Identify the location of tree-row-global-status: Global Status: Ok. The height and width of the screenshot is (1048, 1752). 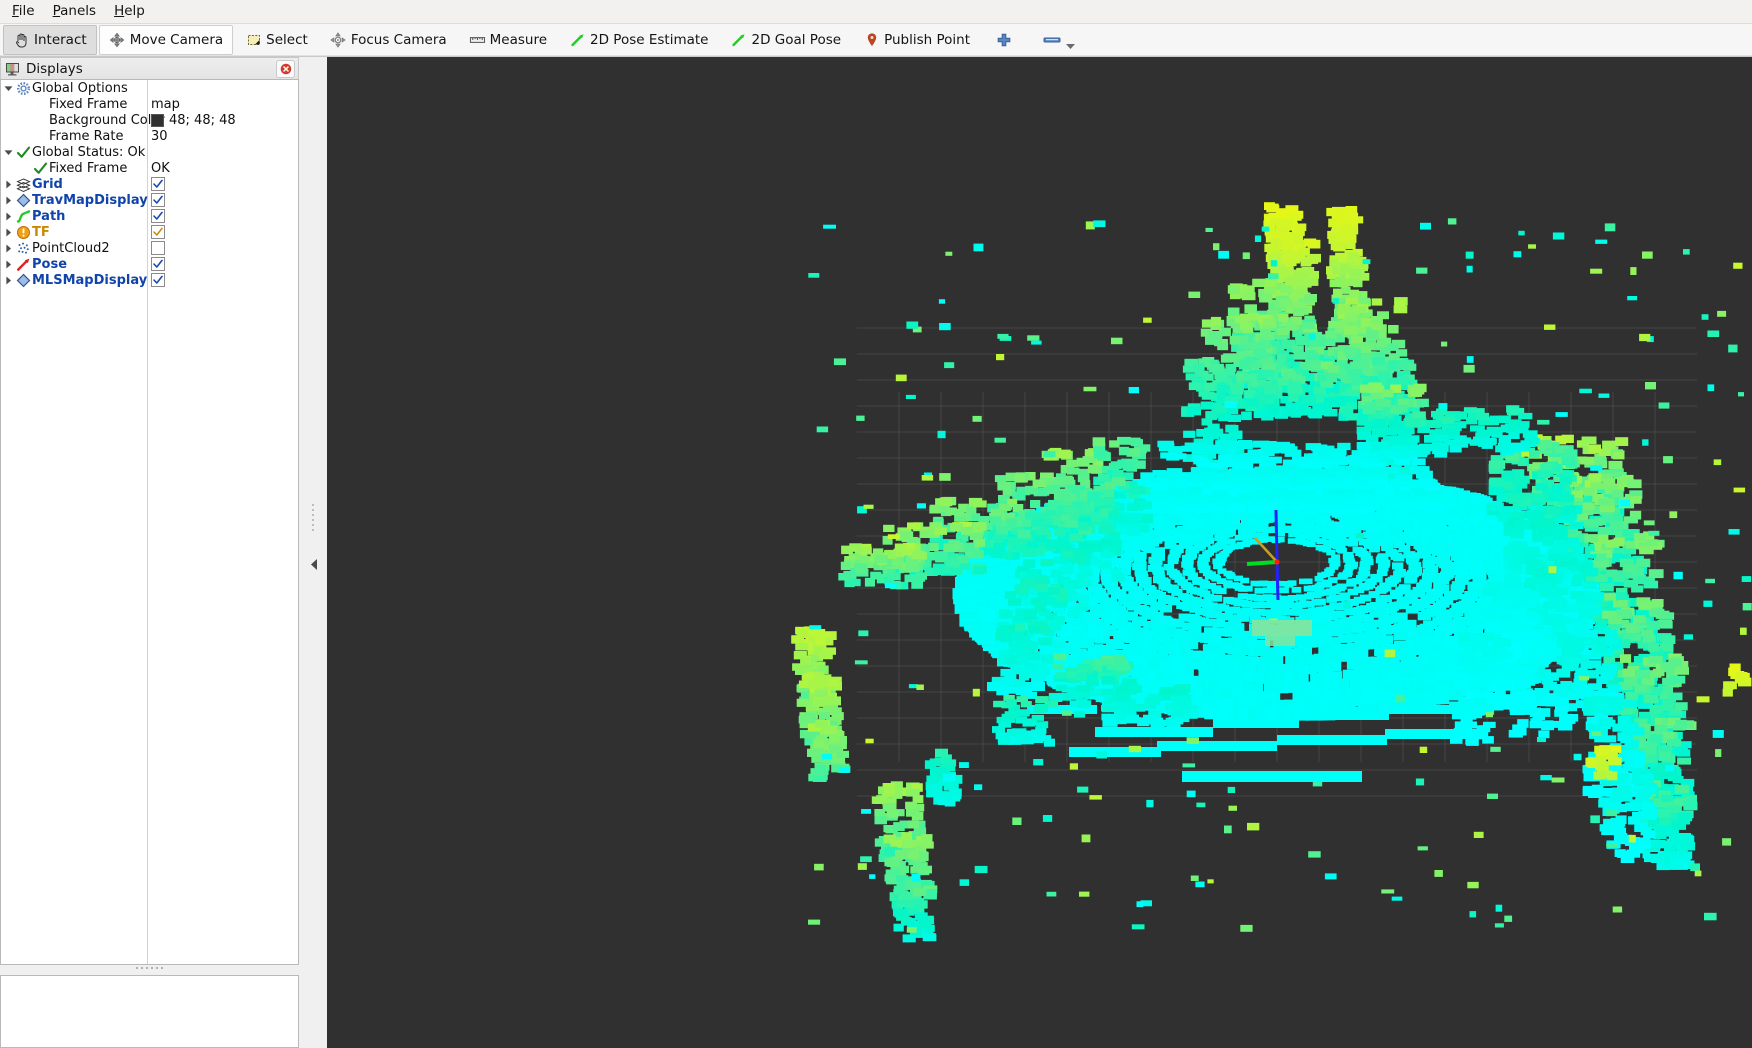
(149, 152).